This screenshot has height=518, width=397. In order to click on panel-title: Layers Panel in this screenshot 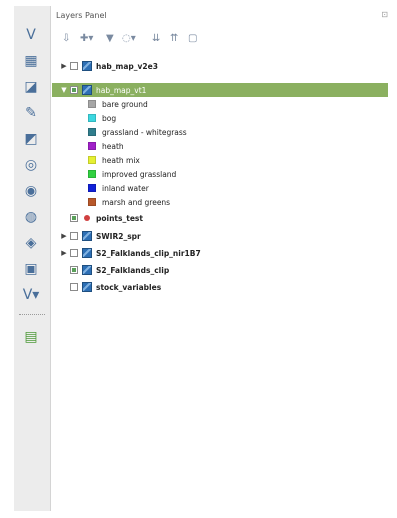, I will do `click(81, 15)`.